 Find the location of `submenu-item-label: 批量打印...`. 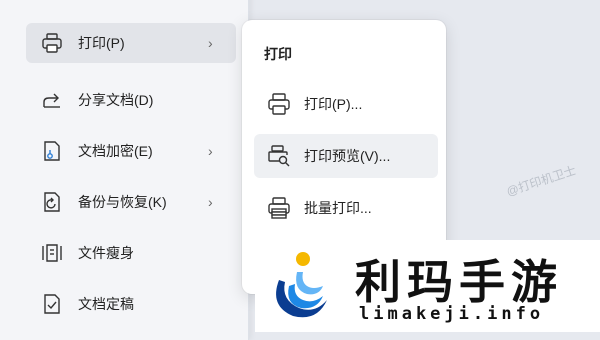

submenu-item-label: 批量打印... is located at coordinates (338, 208).